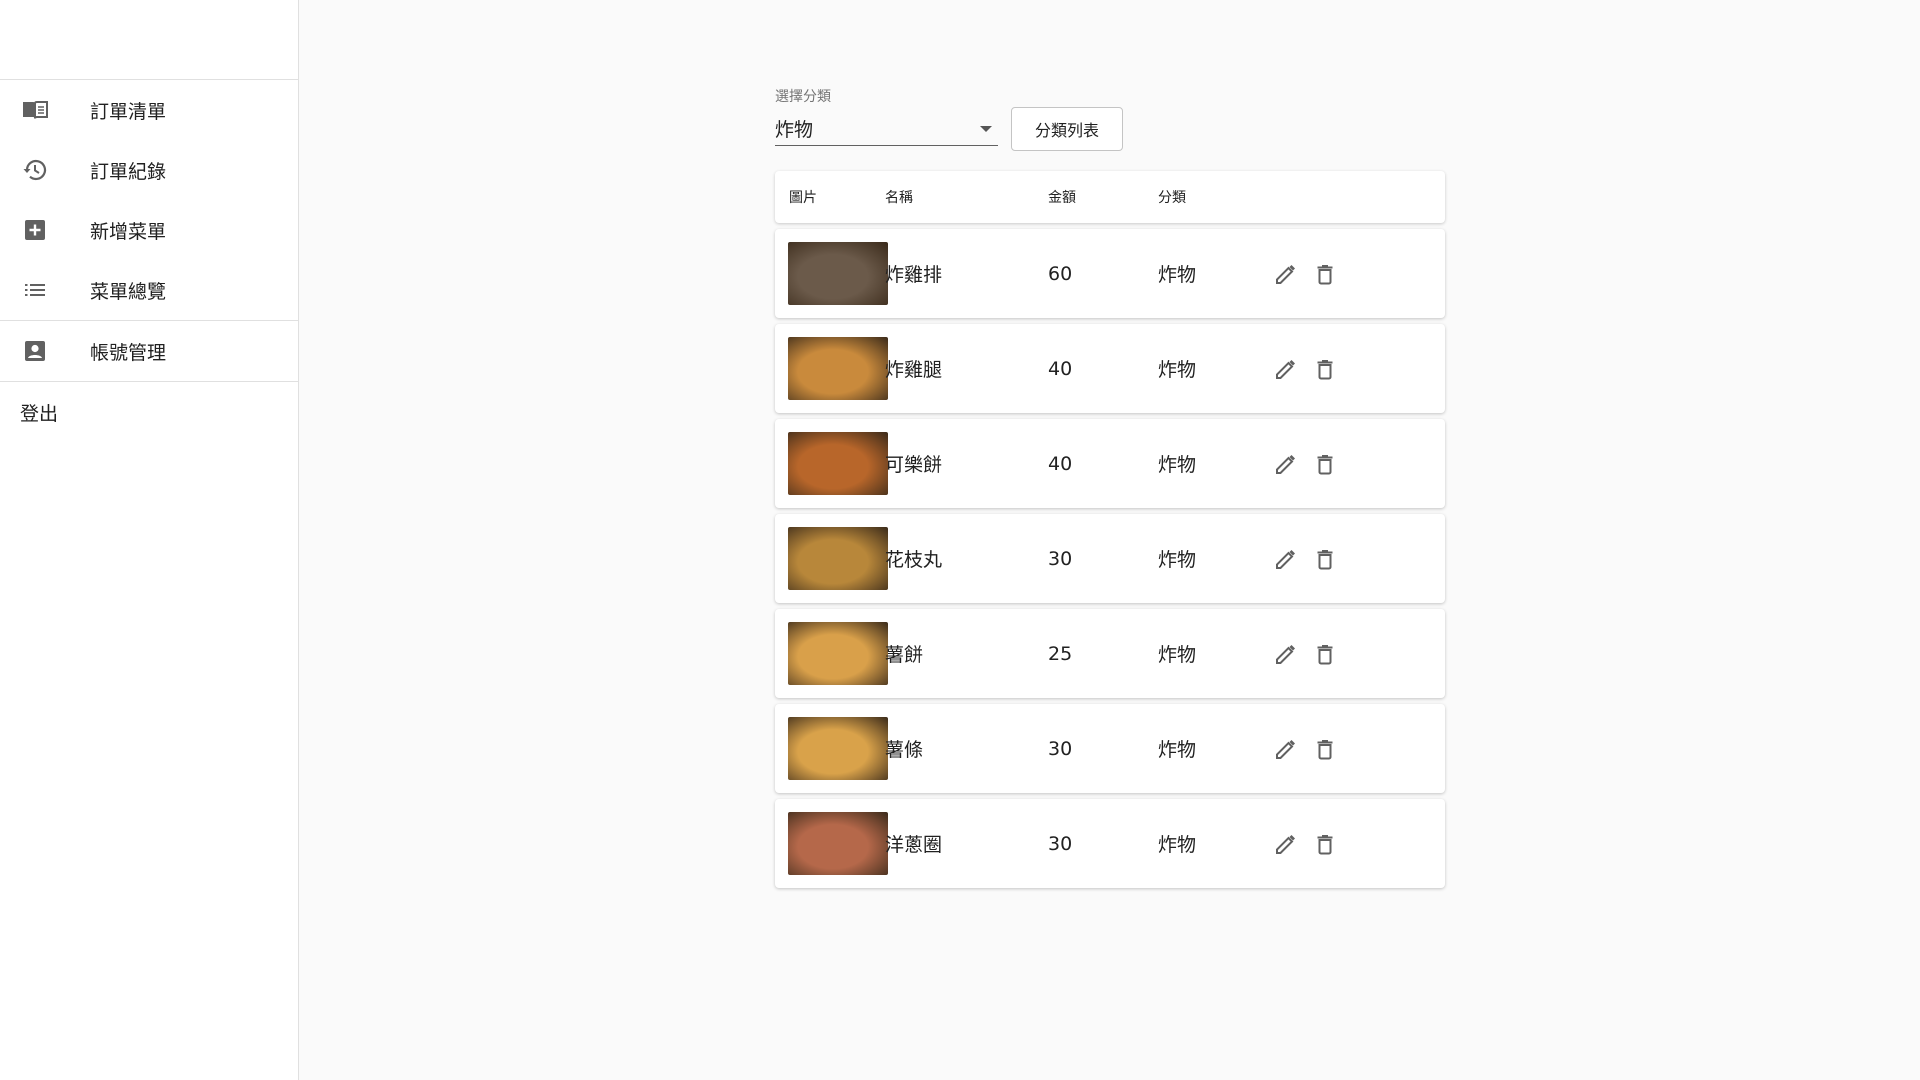 The image size is (1920, 1080). Describe the element at coordinates (149, 290) in the screenshot. I see `sidebar-item-menu-overview: 菜單總覽` at that location.